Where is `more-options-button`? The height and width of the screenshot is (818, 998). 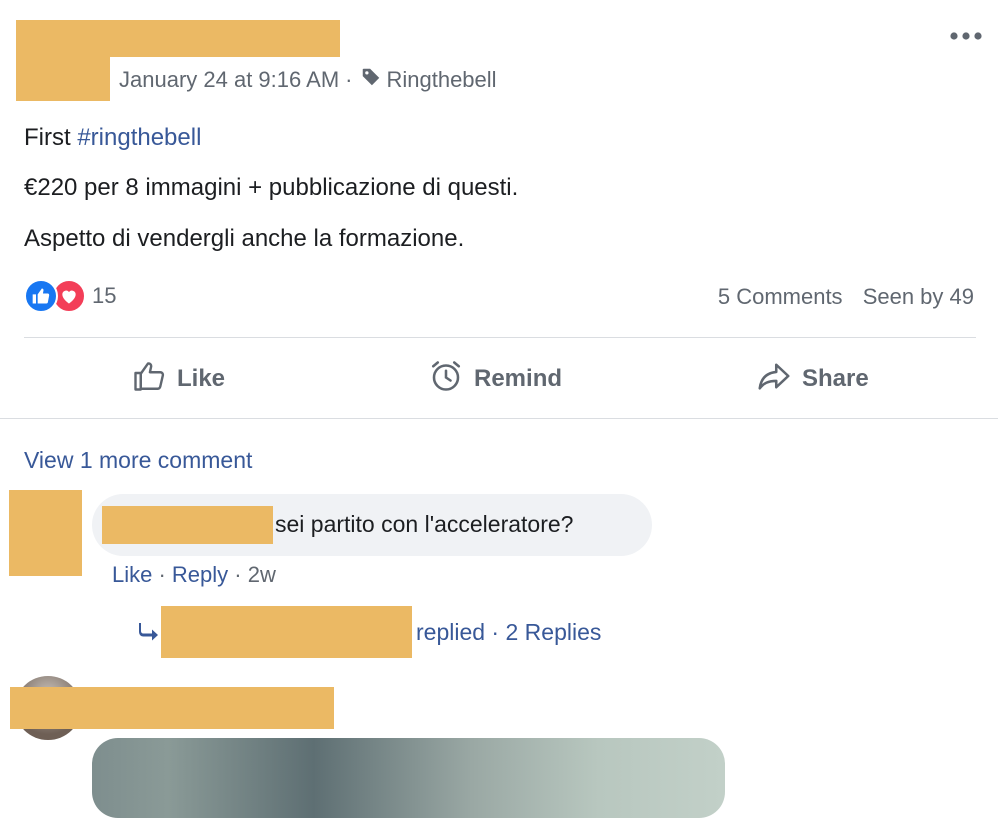 more-options-button is located at coordinates (966, 37).